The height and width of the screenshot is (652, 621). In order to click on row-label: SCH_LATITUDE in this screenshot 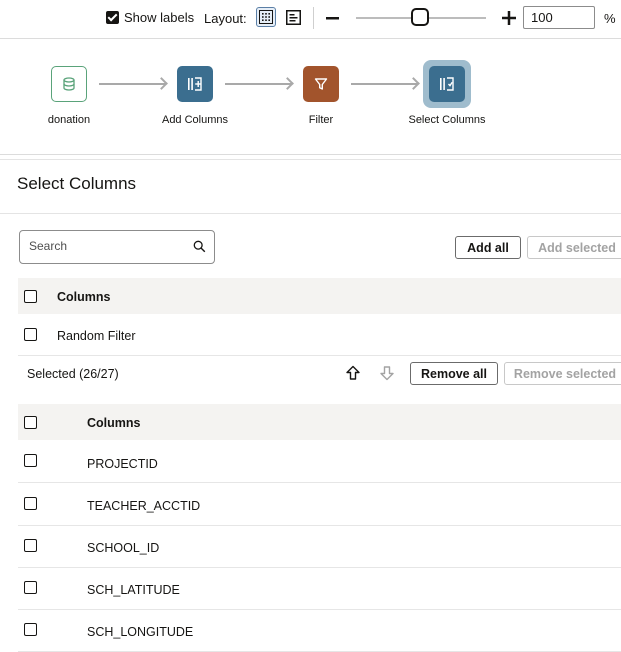, I will do `click(133, 590)`.